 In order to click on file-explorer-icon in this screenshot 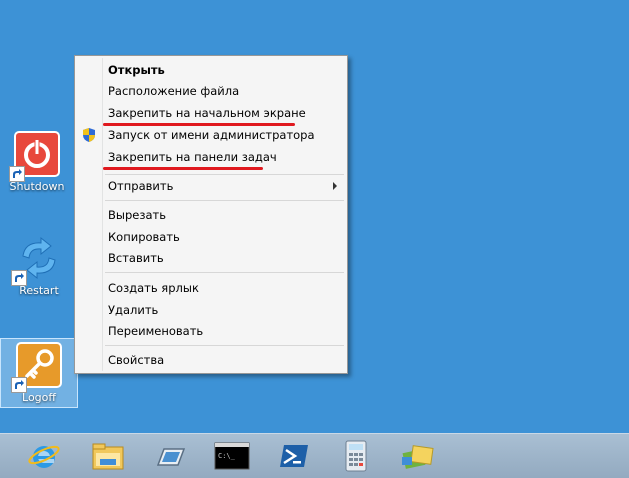, I will do `click(108, 456)`.